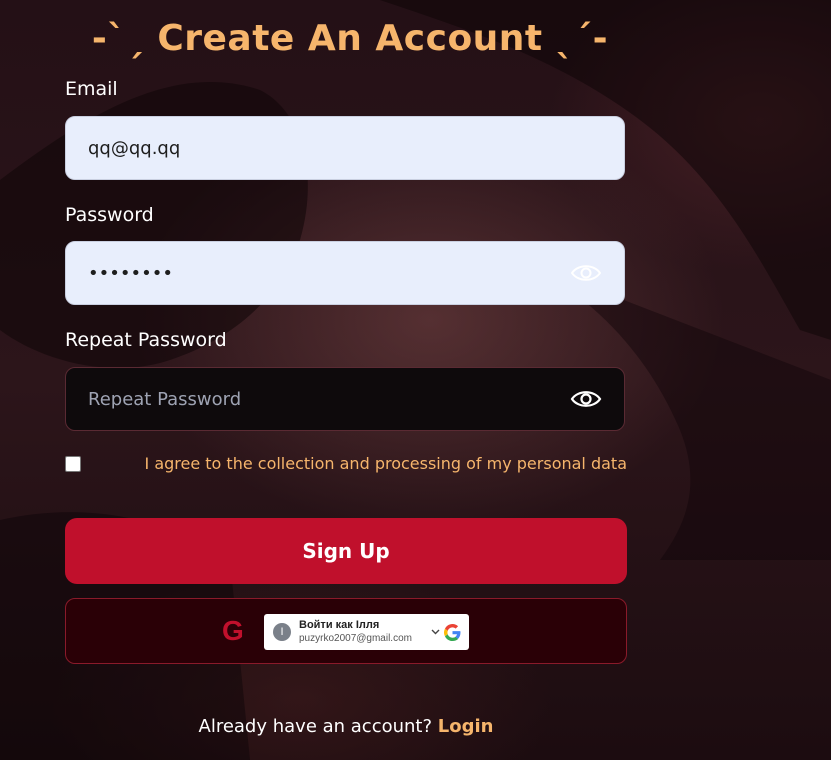 Image resolution: width=831 pixels, height=760 pixels. I want to click on email-label: Email, so click(91, 89).